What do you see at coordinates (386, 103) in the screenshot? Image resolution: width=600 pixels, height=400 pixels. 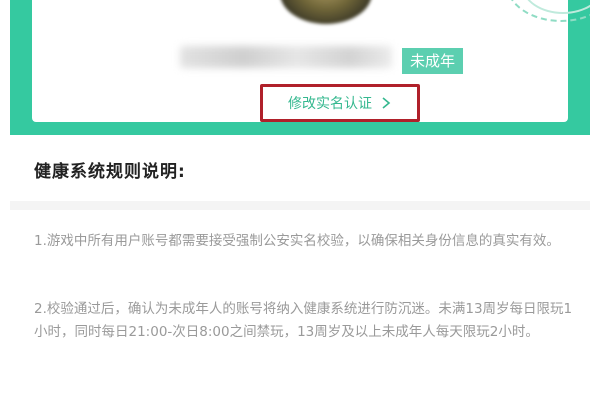 I see `chevron-right-icon` at bounding box center [386, 103].